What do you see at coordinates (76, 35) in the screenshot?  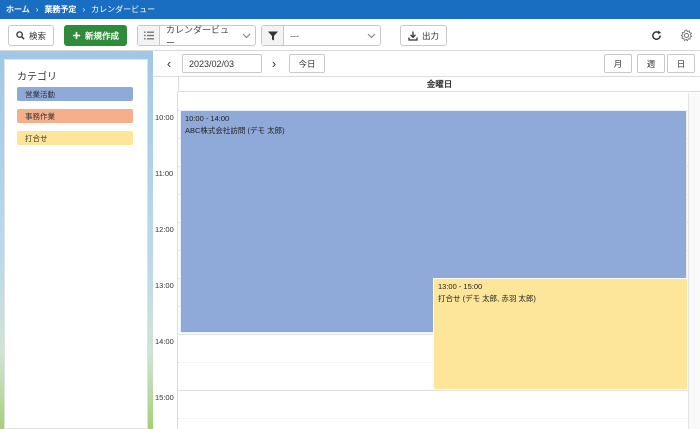 I see `plus-icon` at bounding box center [76, 35].